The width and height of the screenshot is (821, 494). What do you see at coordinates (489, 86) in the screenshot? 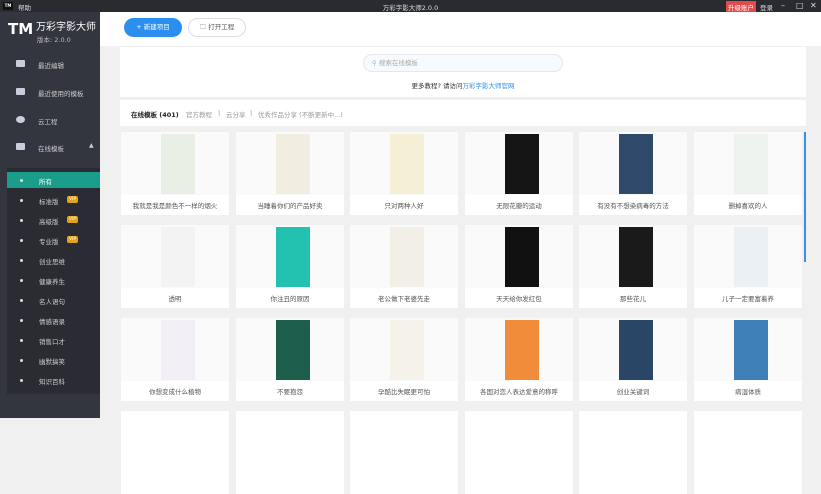
I see `official-site-link: 万彩字影大师官网` at bounding box center [489, 86].